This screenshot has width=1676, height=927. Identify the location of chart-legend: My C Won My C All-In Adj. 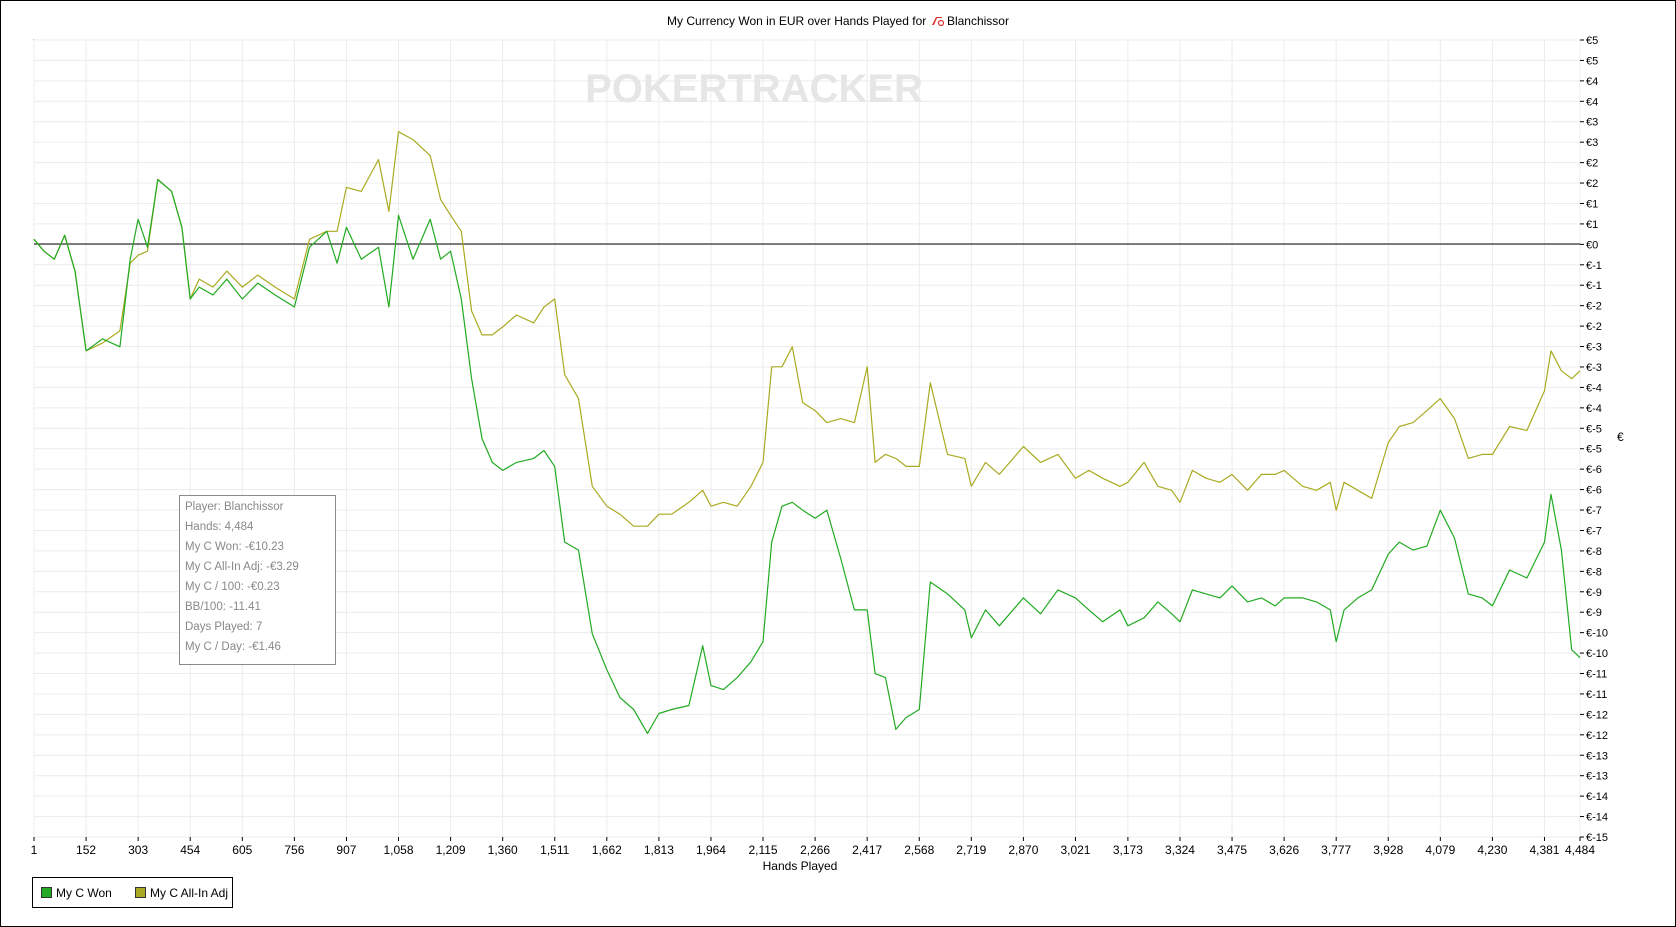
(132, 892).